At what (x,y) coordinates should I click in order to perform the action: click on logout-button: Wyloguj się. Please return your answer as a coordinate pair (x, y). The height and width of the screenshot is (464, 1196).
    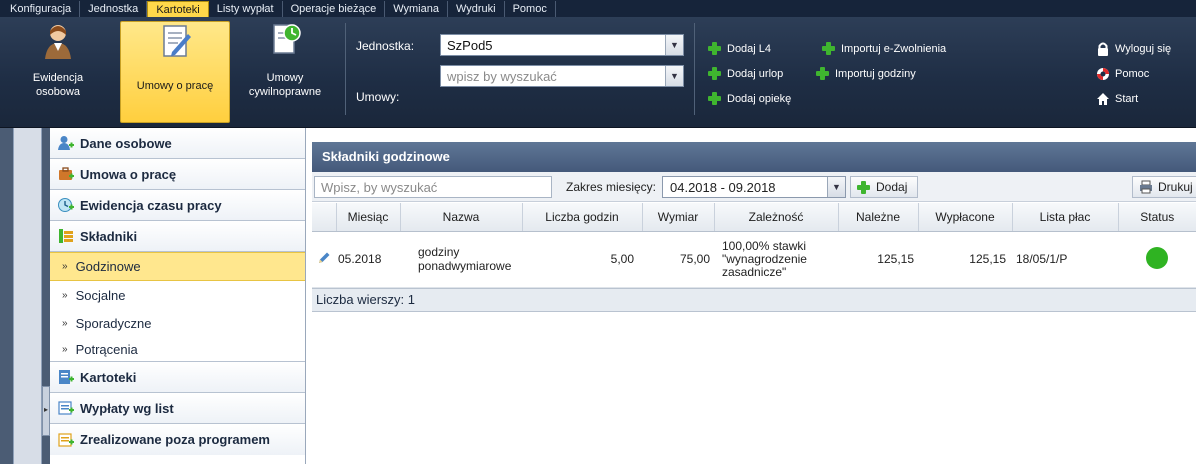
    Looking at the image, I should click on (1133, 49).